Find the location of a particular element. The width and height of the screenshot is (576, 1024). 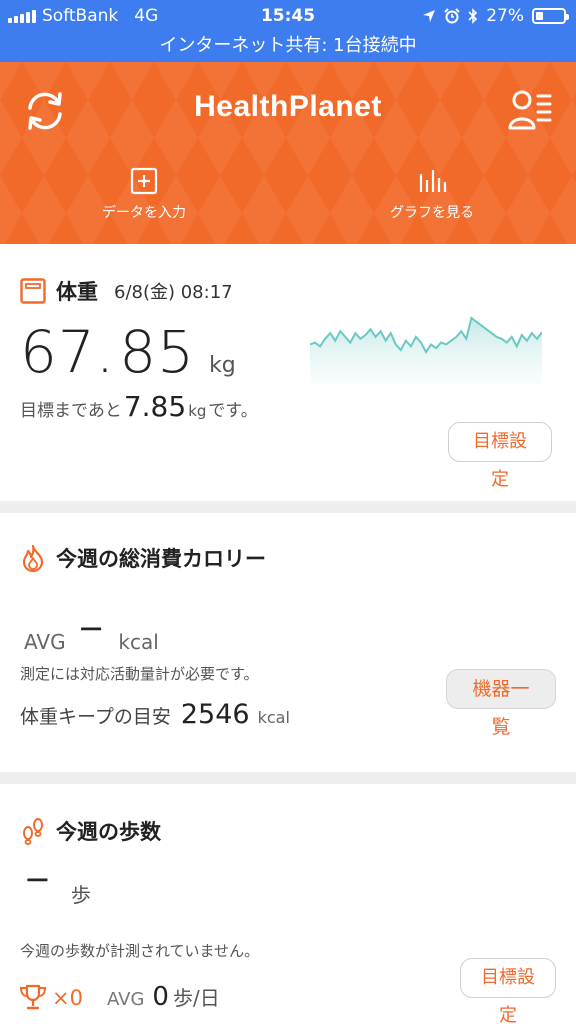

graph-view-label: グラフを見る is located at coordinates (432, 213).